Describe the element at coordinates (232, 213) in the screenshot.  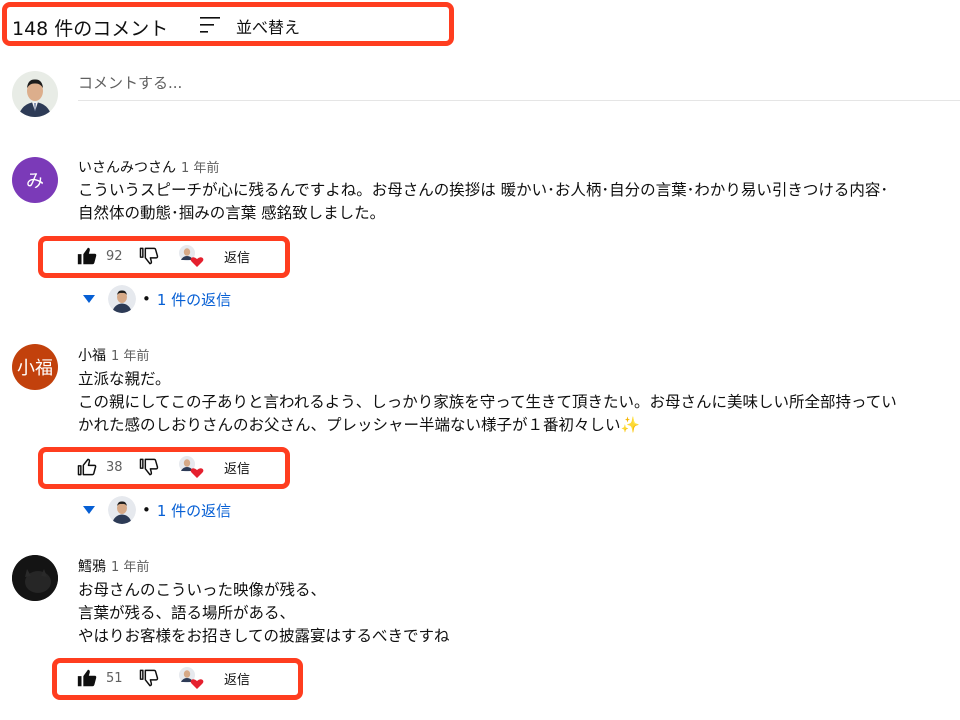
I see `comment-line: 自然体の動態･掴みの言葉 感銘致しました。` at that location.